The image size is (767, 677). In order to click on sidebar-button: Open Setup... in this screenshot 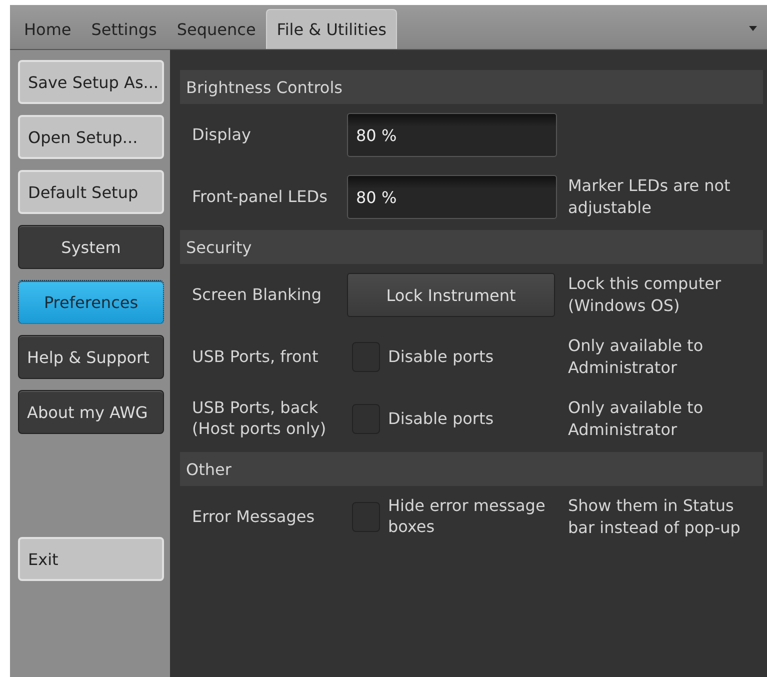, I will do `click(91, 137)`.